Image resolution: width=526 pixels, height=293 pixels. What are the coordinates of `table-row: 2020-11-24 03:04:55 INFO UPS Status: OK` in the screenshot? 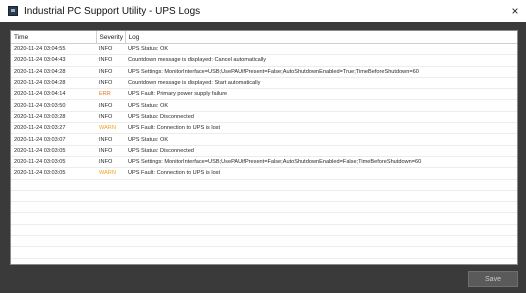 It's located at (264, 49).